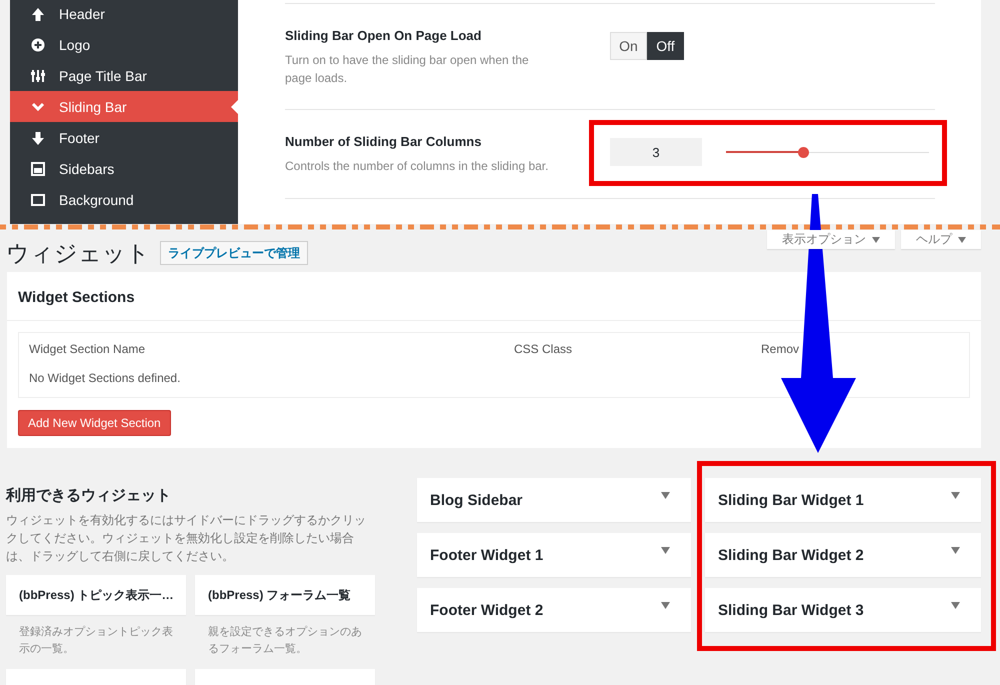 Image resolution: width=1000 pixels, height=685 pixels. Describe the element at coordinates (665, 46) in the screenshot. I see `toggle-option: Off` at that location.